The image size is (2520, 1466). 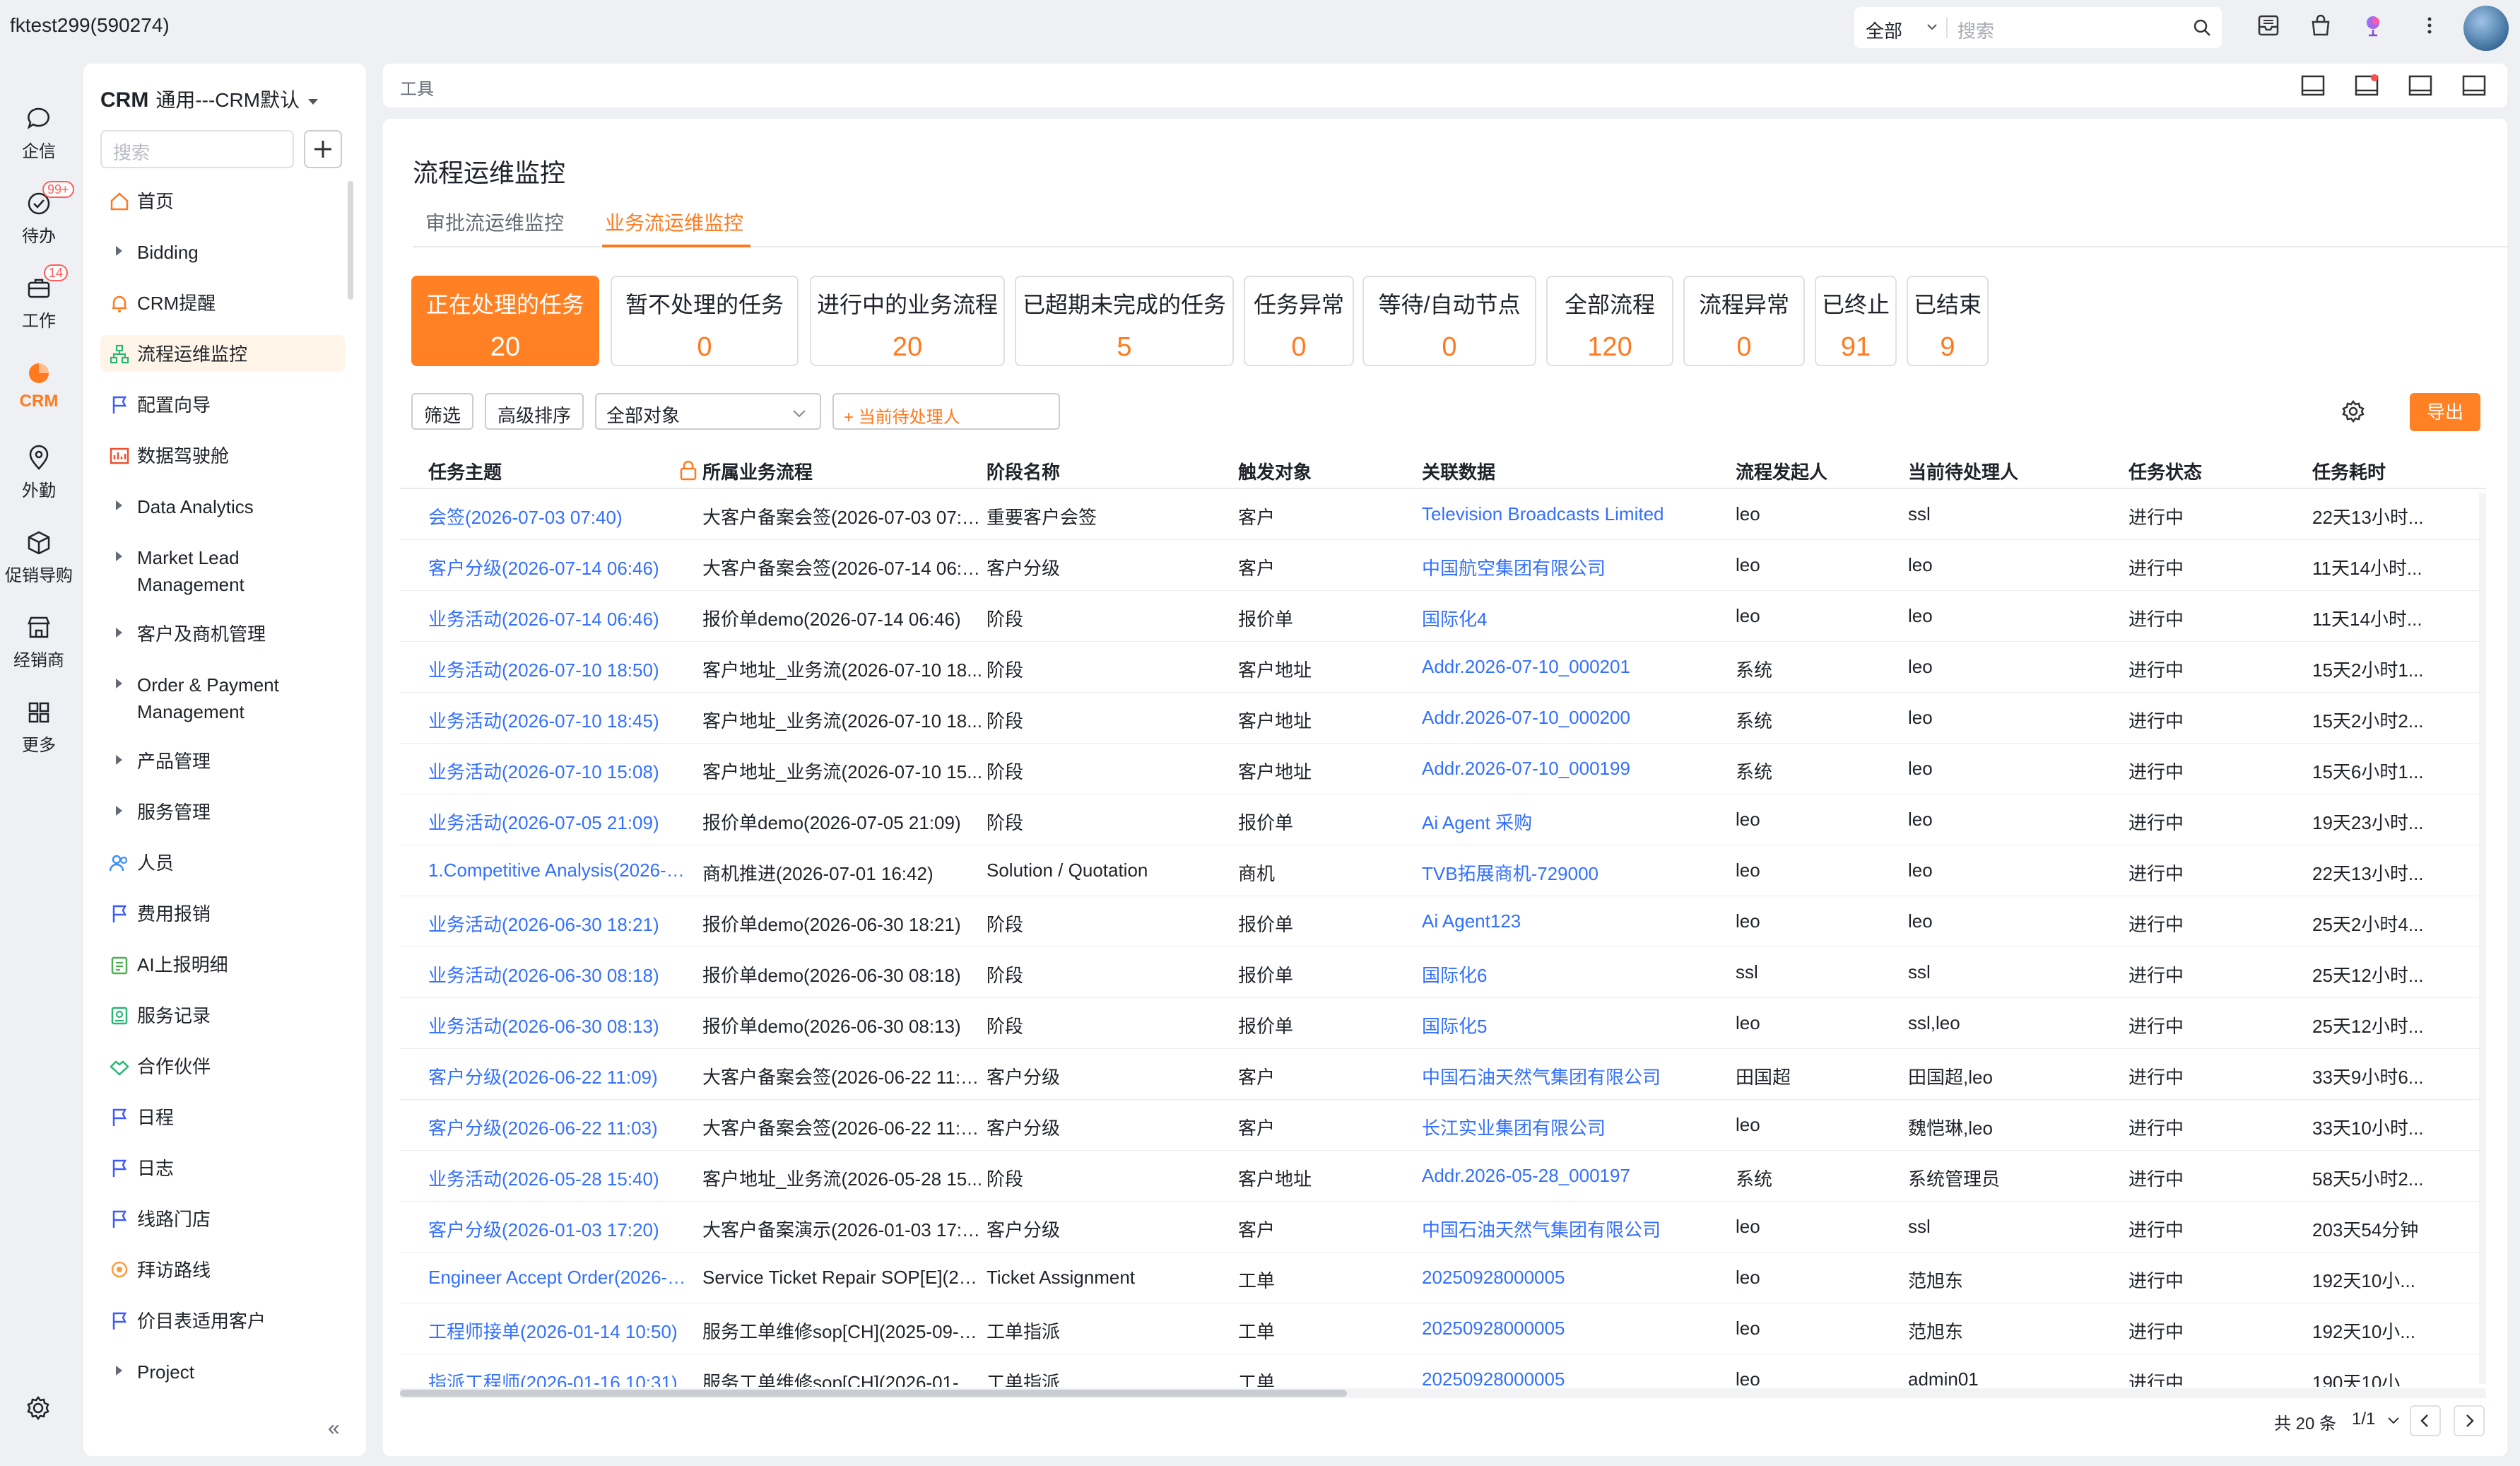 What do you see at coordinates (874, 1393) in the screenshot?
I see `scrollbar-thumb` at bounding box center [874, 1393].